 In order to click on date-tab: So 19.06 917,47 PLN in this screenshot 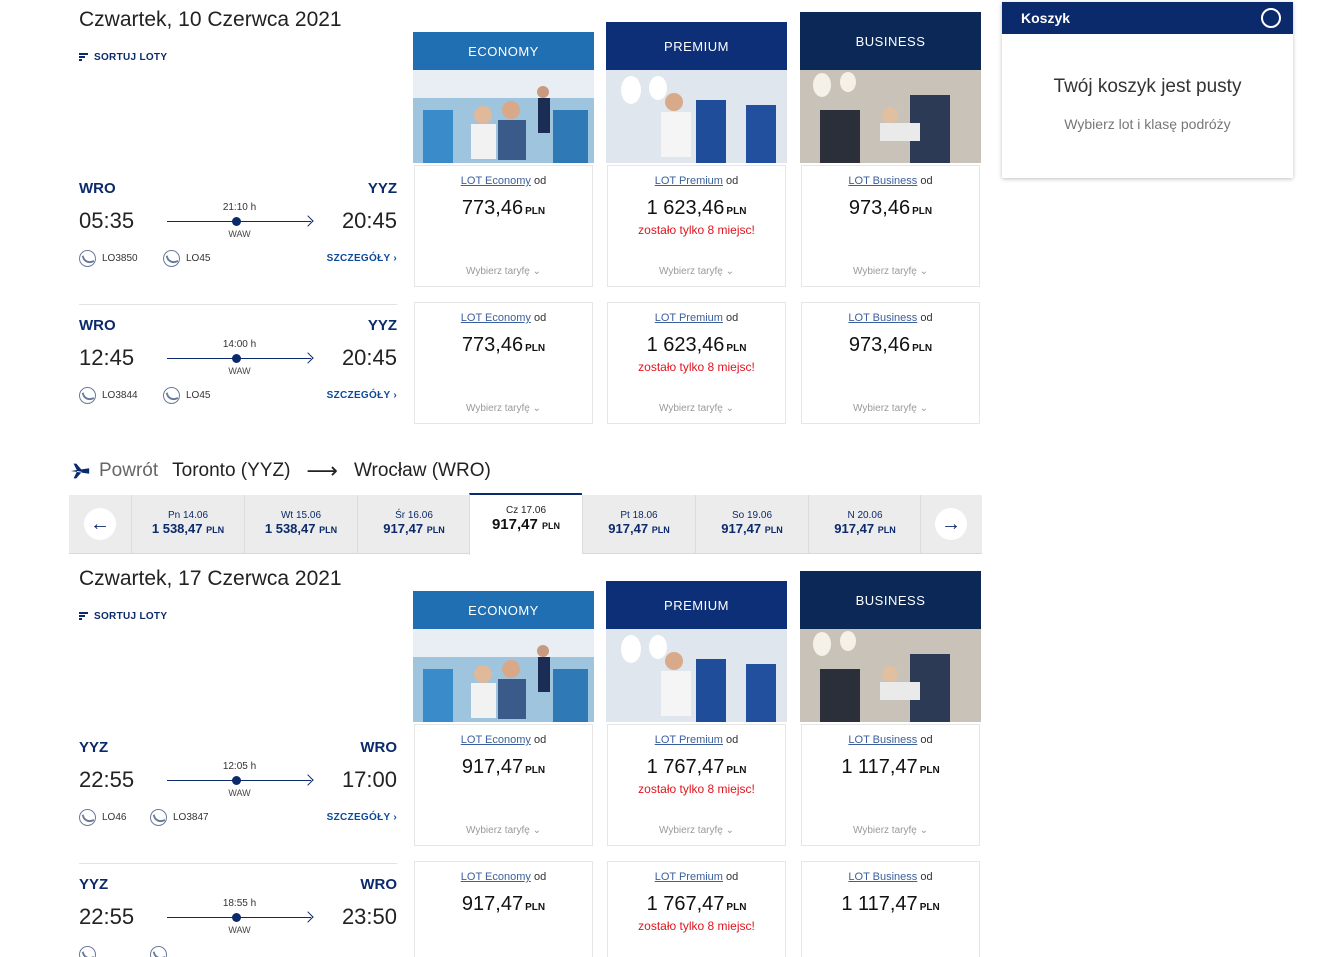, I will do `click(751, 524)`.